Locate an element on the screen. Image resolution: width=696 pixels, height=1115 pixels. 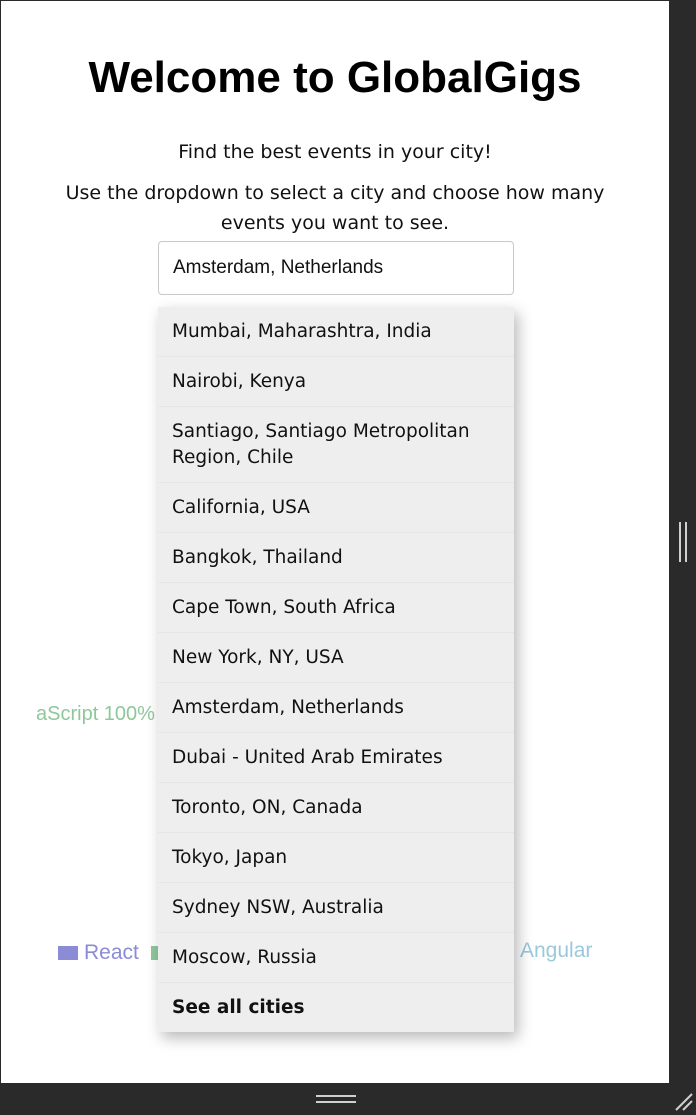
city-select: Amsterdam, Netherlands is located at coordinates (336, 268).